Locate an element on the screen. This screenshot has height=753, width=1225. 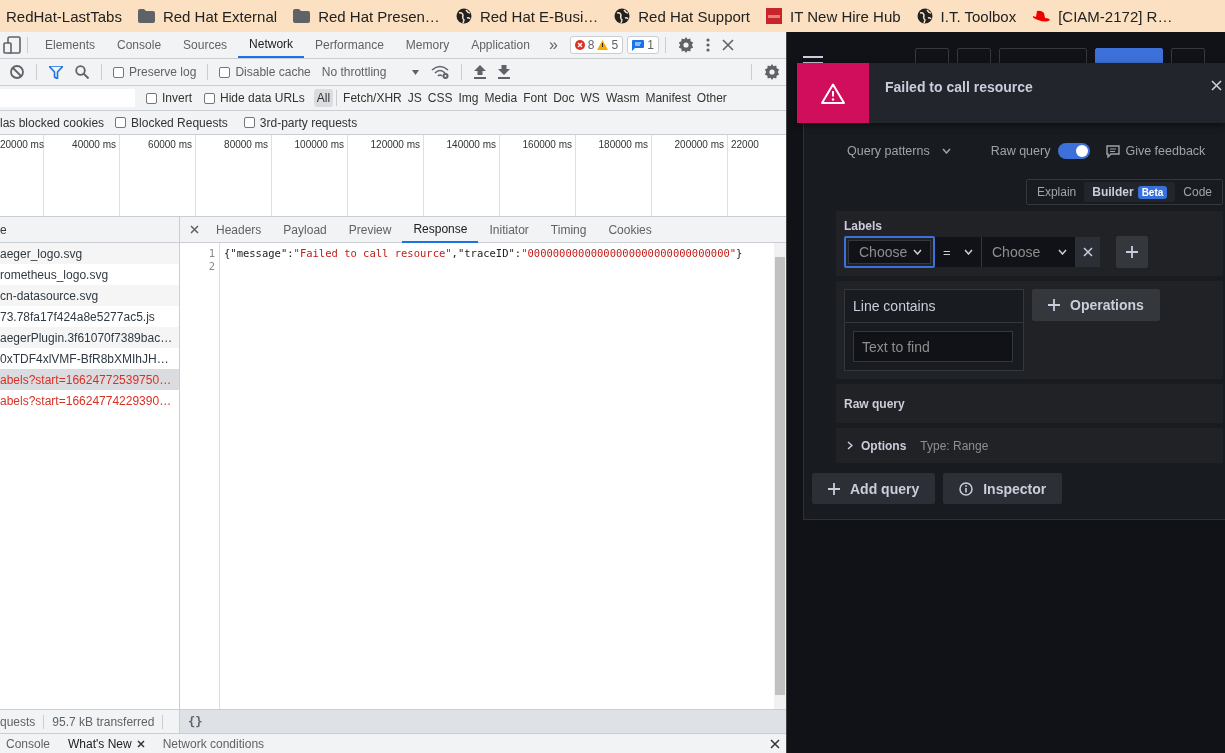
tick-label: 140000 ms is located at coordinates (471, 144).